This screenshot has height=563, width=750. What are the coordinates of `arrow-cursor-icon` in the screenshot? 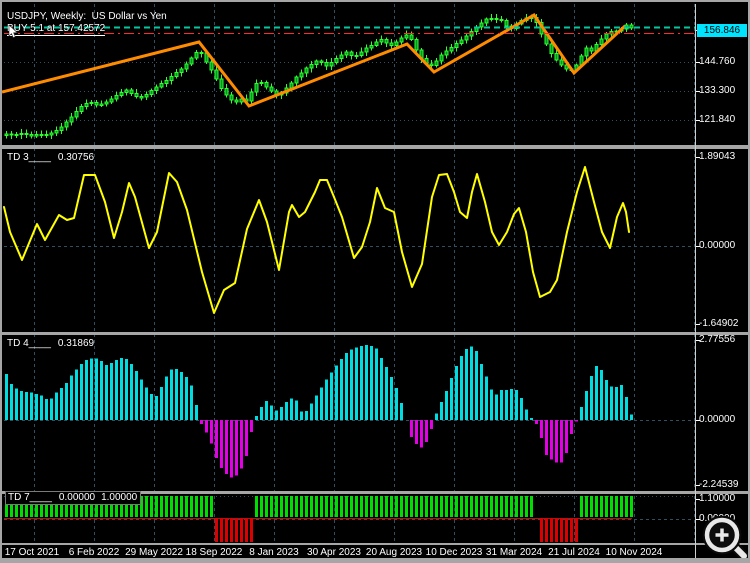 It's located at (13, 32).